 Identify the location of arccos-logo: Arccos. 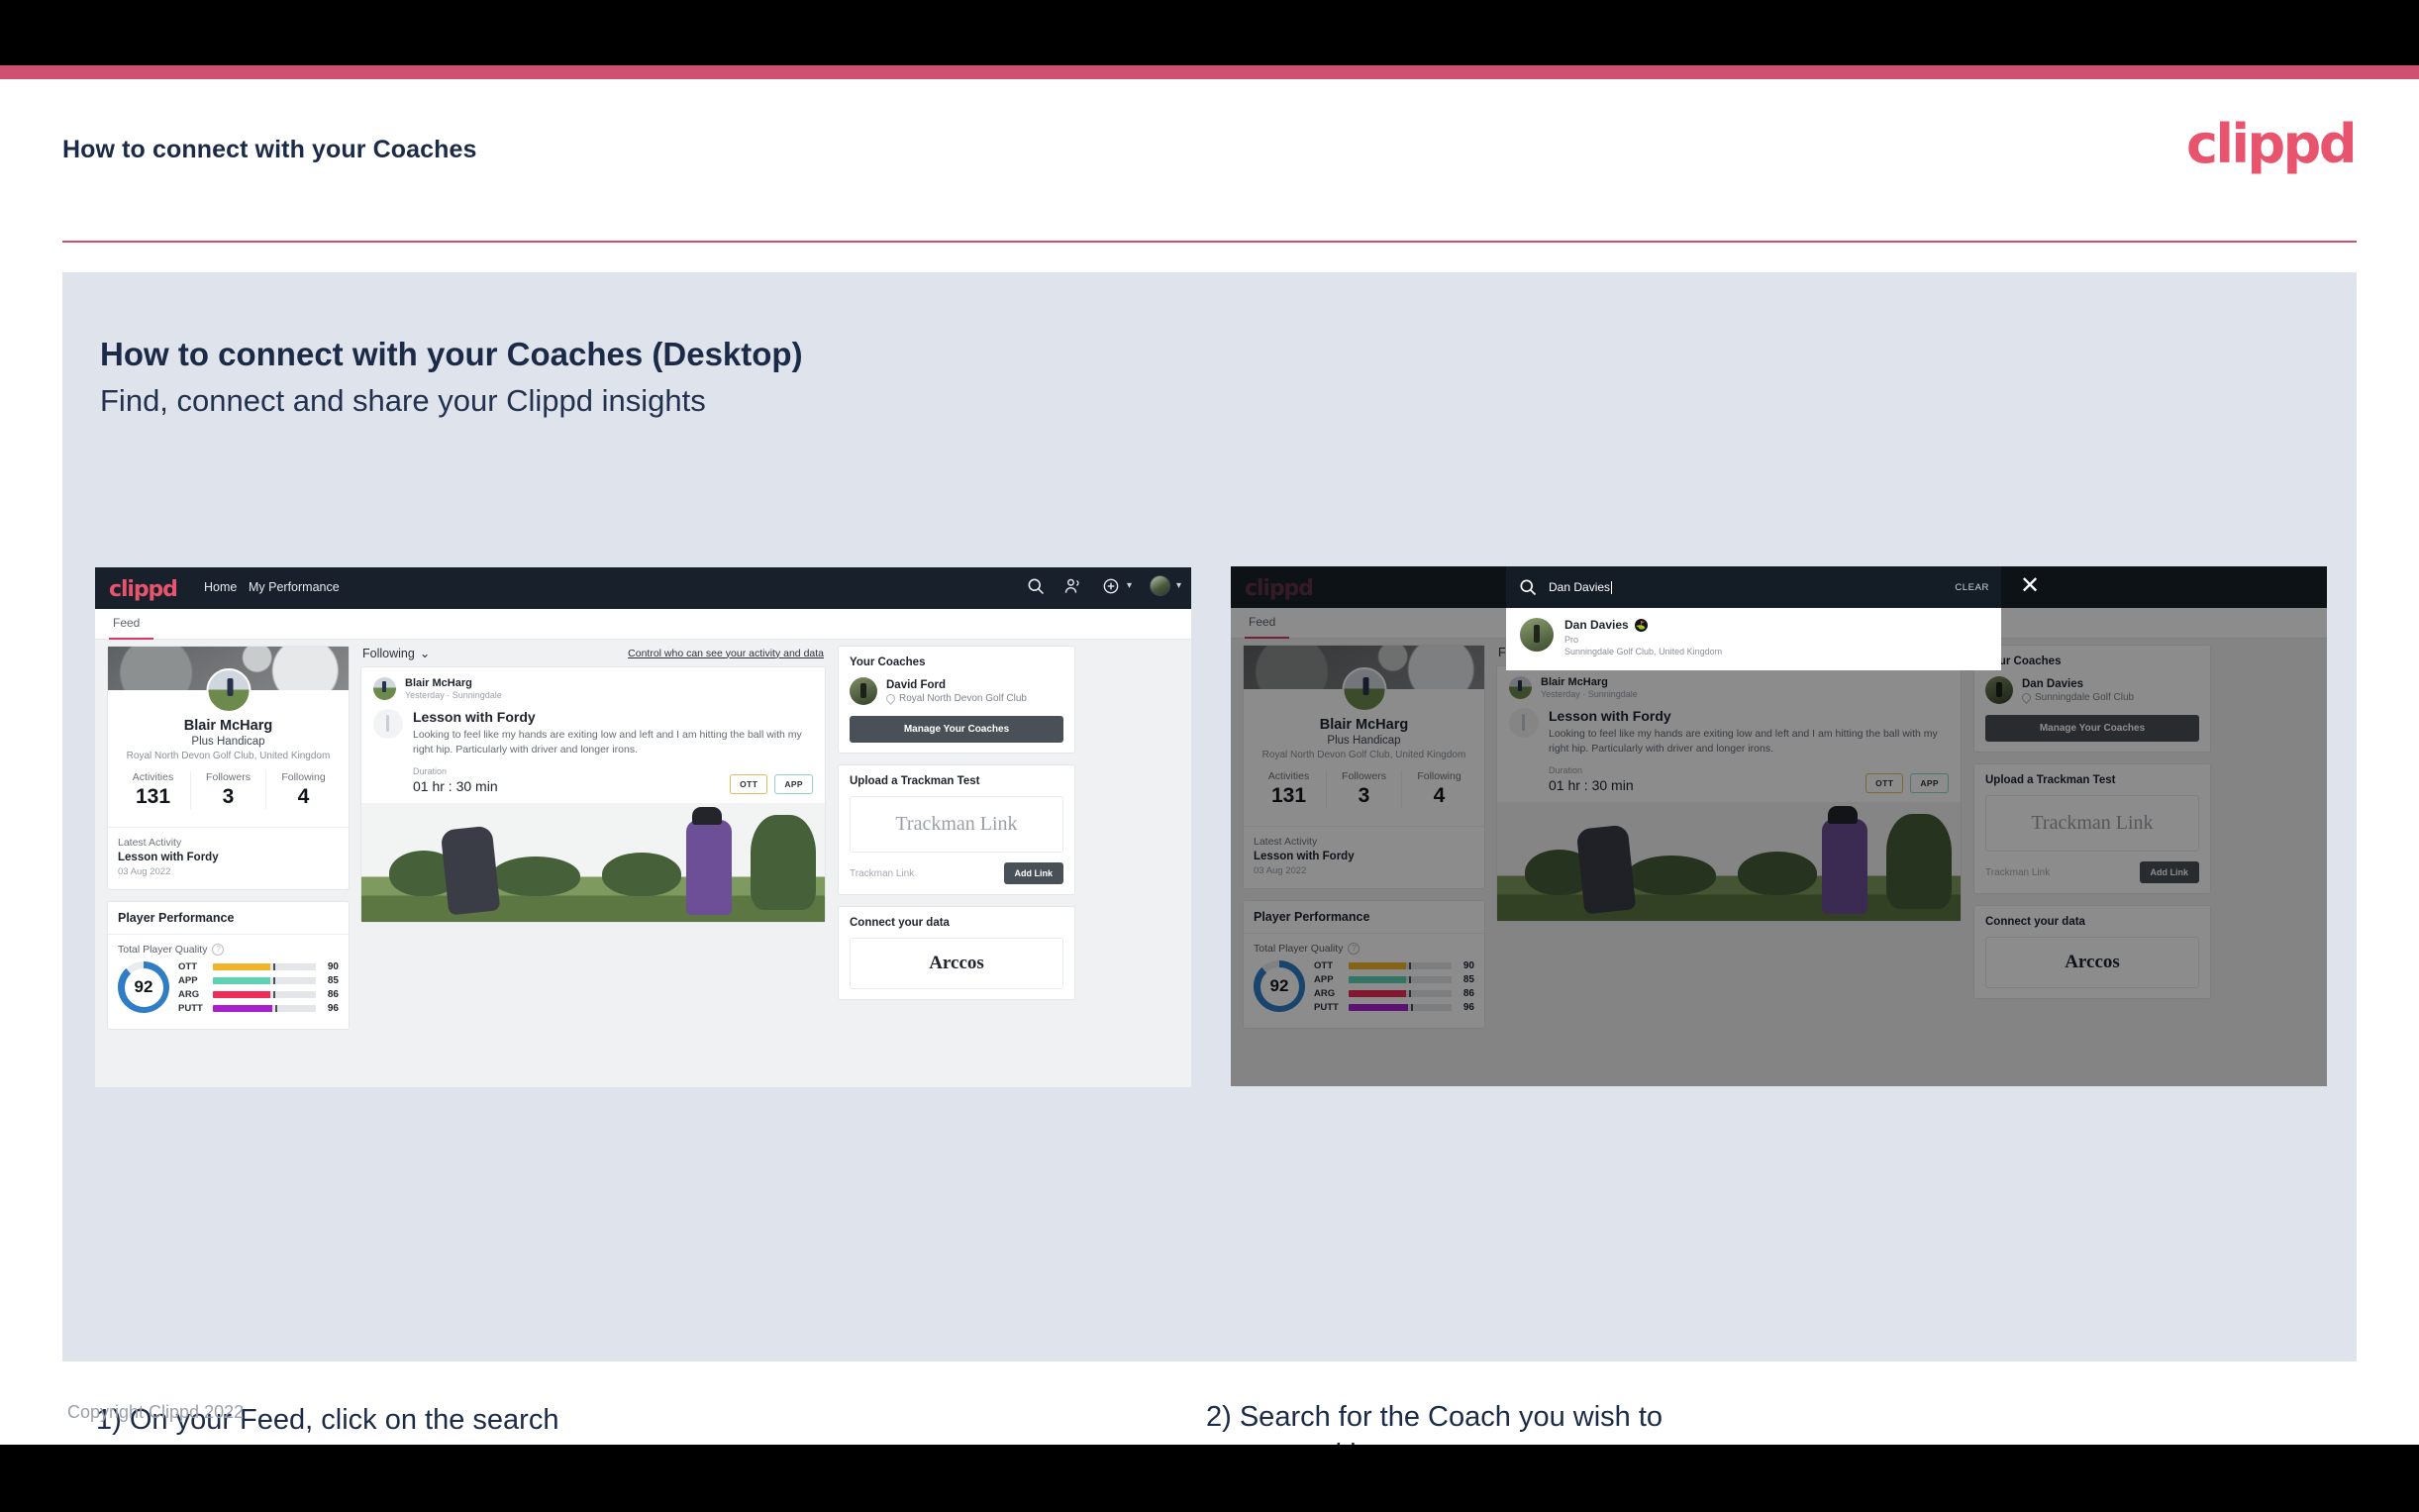
(956, 963).